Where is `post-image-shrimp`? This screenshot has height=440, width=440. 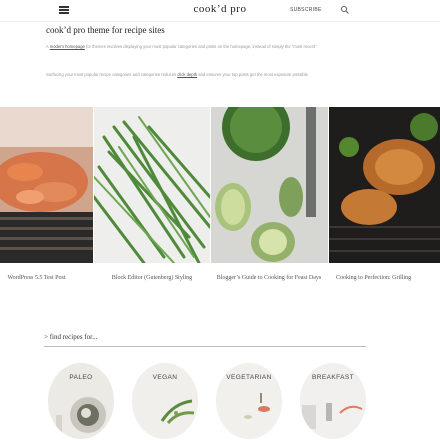
post-image-shrimp is located at coordinates (46, 185).